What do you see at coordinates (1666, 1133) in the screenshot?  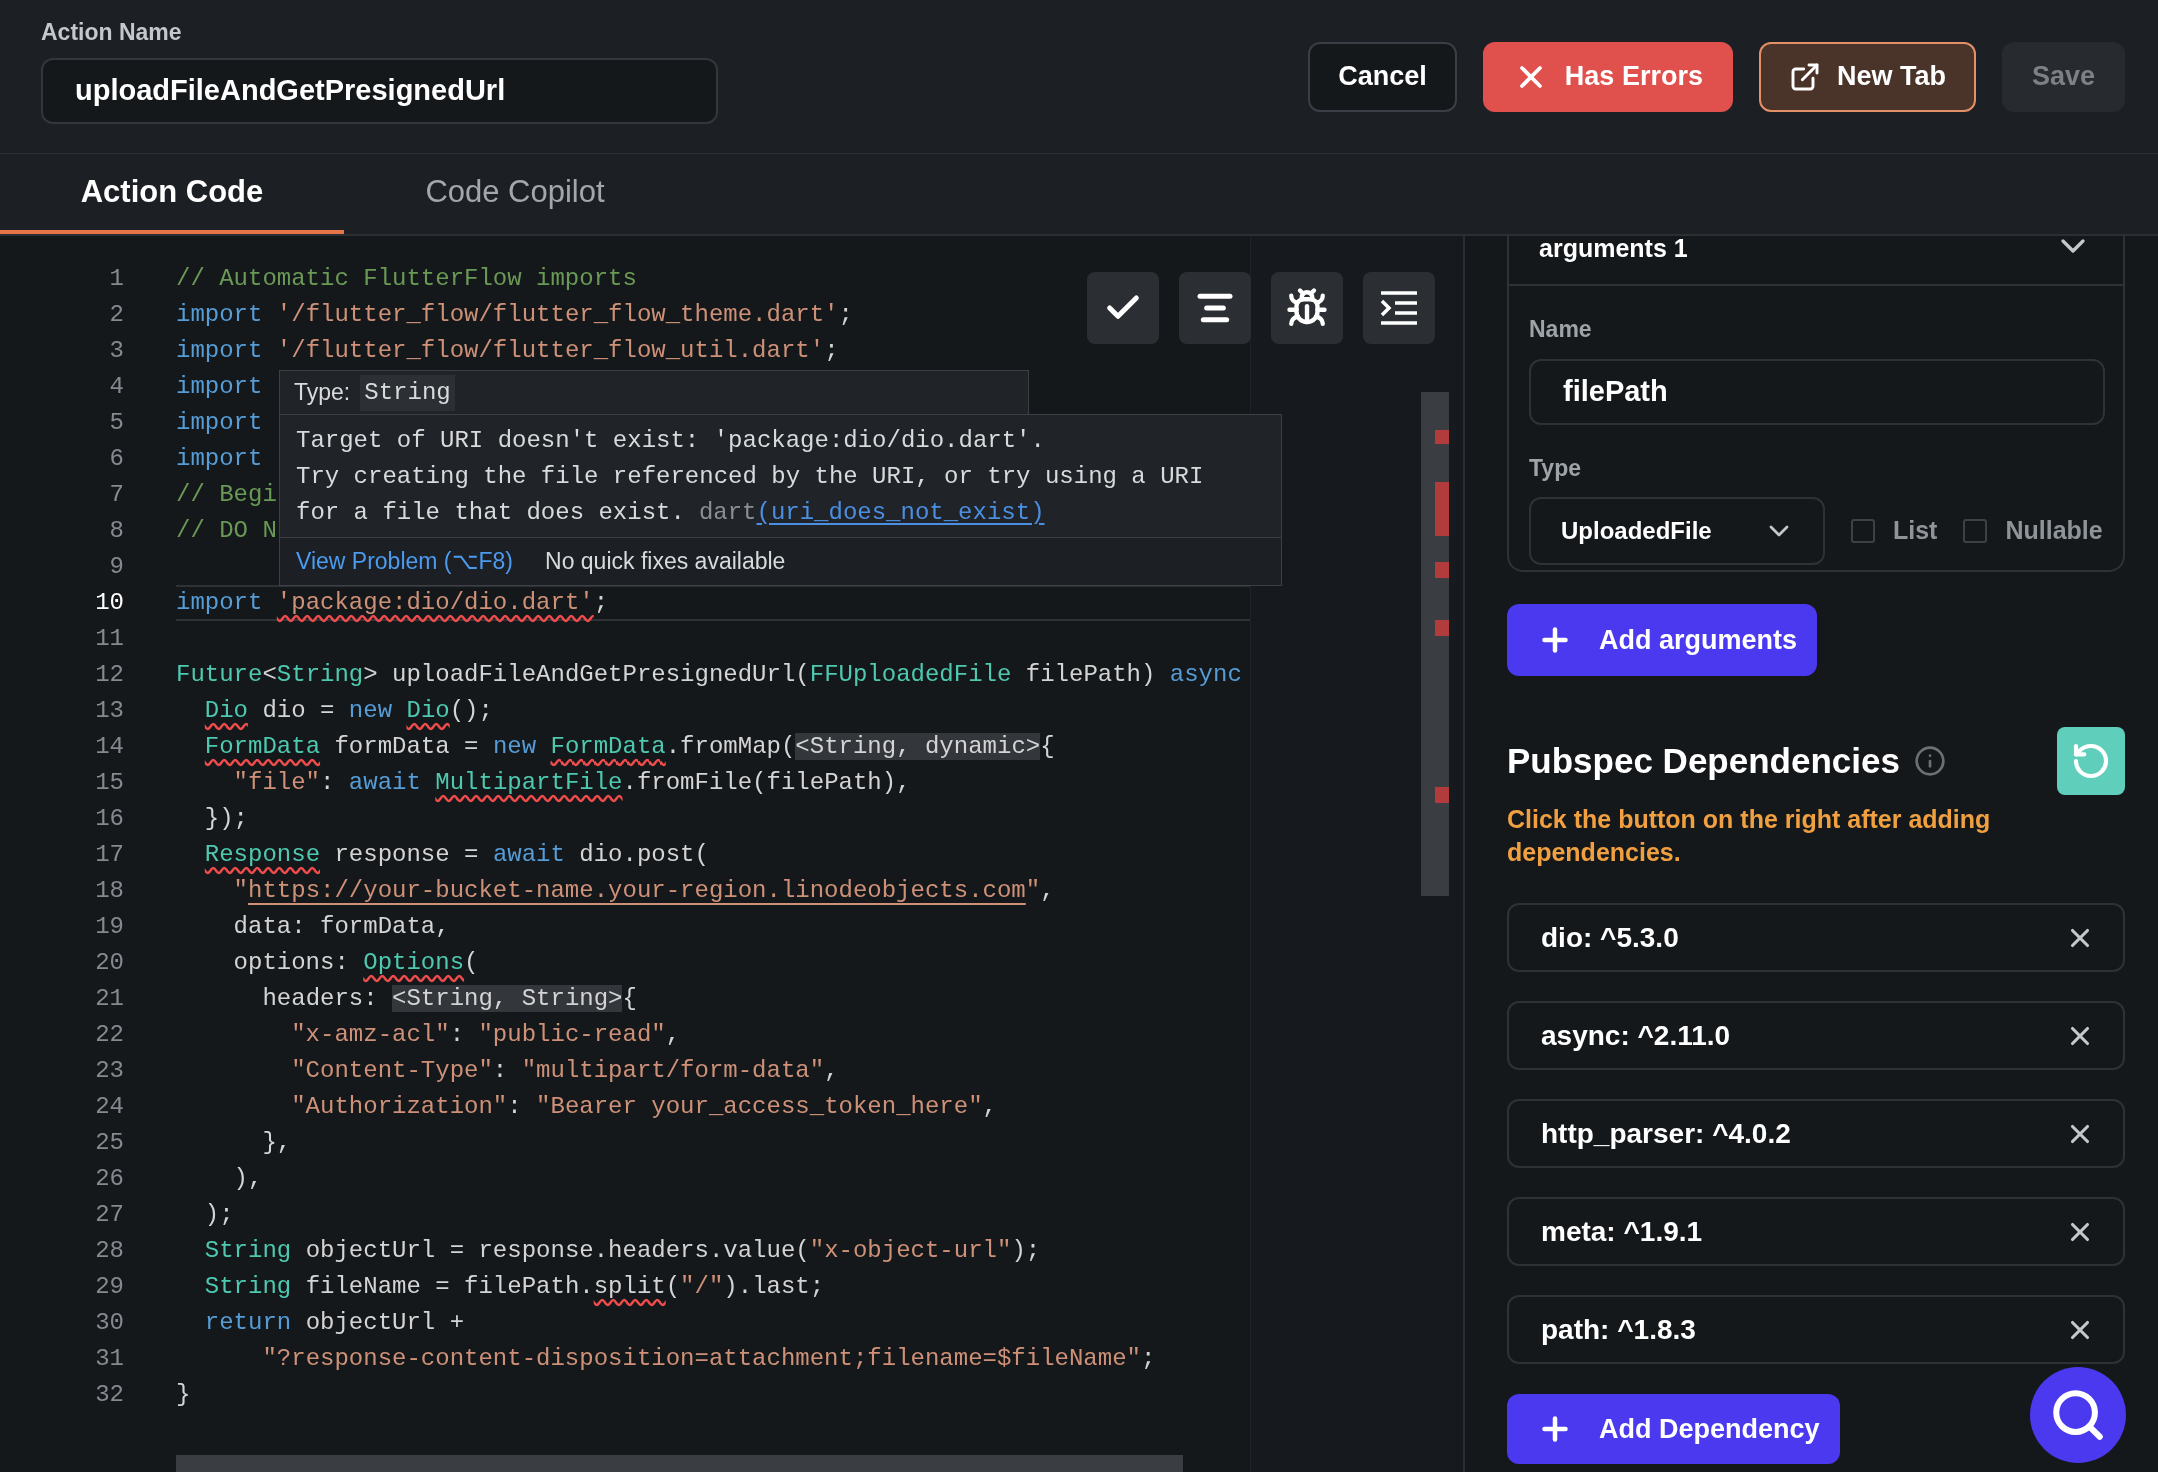 I see `dependency-name: http_parser: ^4.0.2` at bounding box center [1666, 1133].